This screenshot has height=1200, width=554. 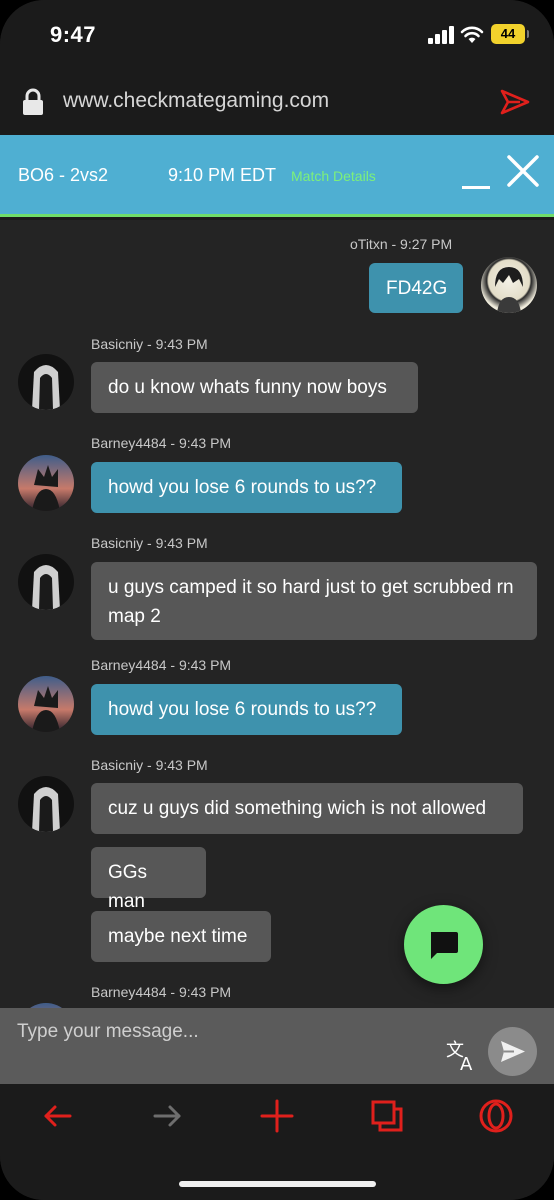 What do you see at coordinates (401, 244) in the screenshot?
I see `message-meta: oTitxn - 9:27 PM` at bounding box center [401, 244].